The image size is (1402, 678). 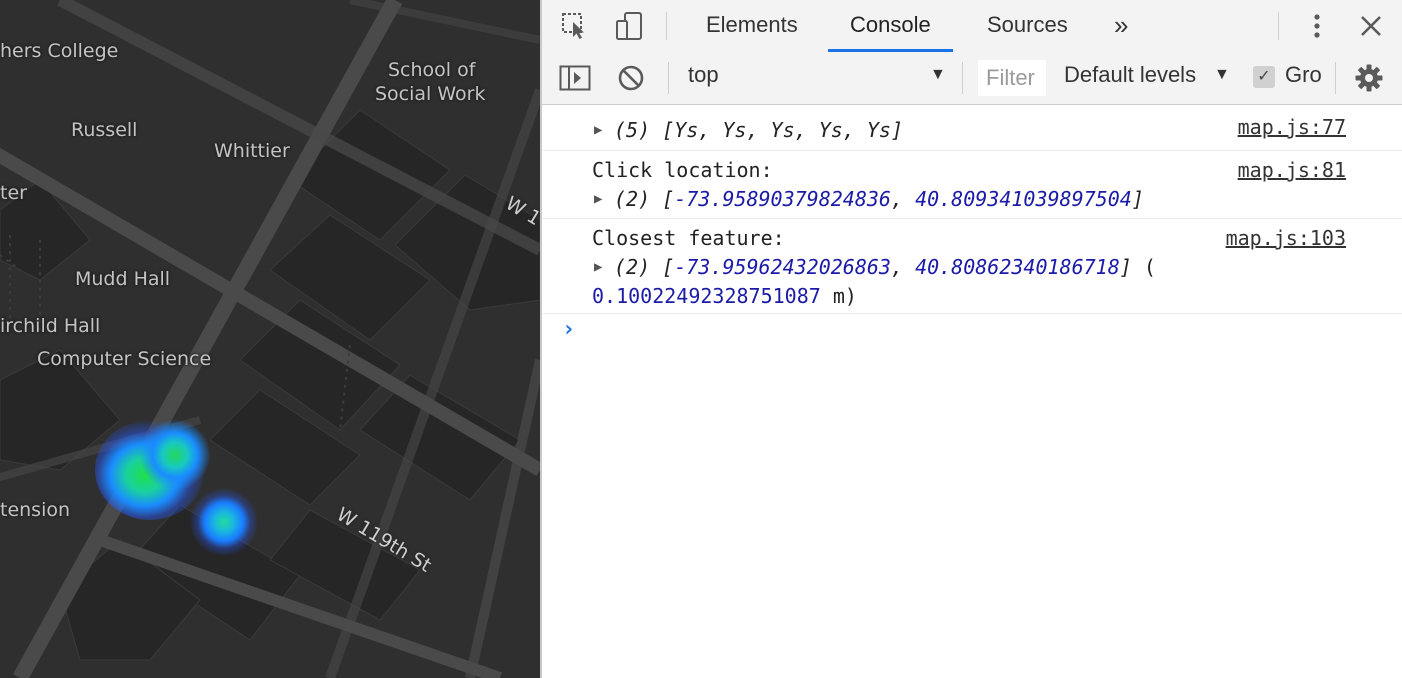 I want to click on array-count: (5), so click(x=632, y=130).